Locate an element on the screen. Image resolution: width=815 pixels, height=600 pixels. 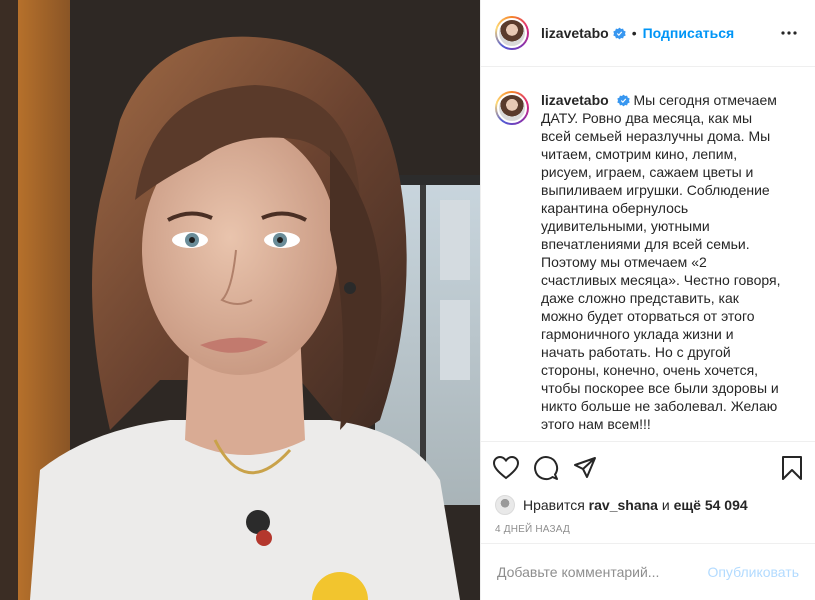
author-avatar is located at coordinates (512, 33).